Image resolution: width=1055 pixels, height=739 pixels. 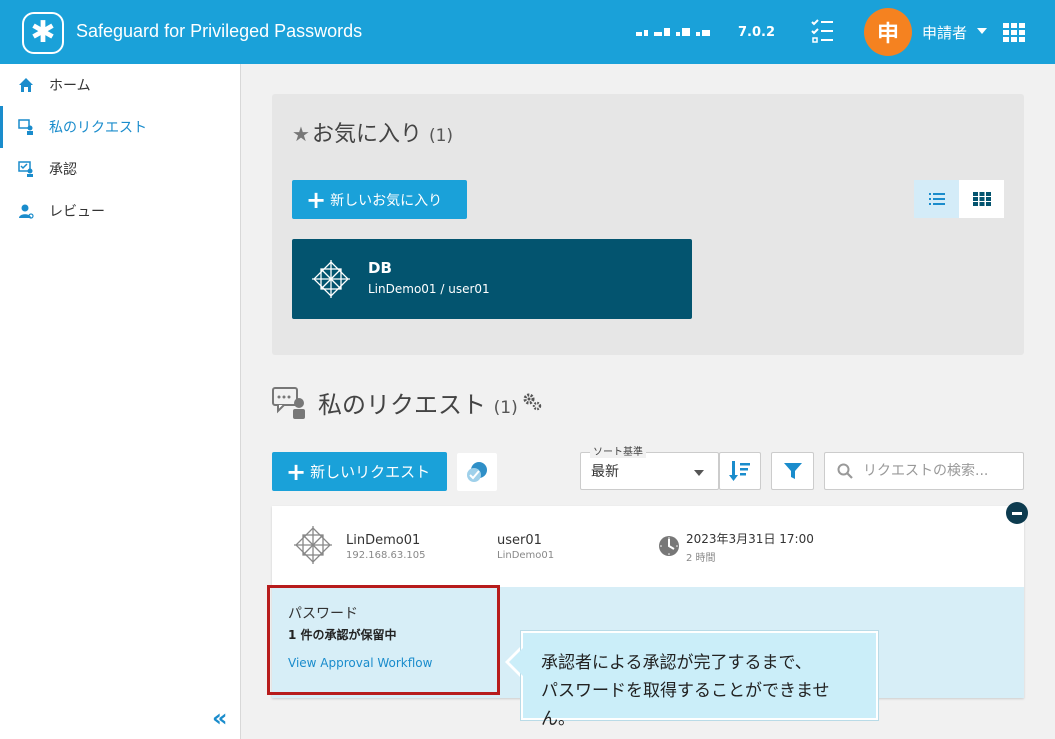 I want to click on company-logo-icon, so click(x=673, y=32).